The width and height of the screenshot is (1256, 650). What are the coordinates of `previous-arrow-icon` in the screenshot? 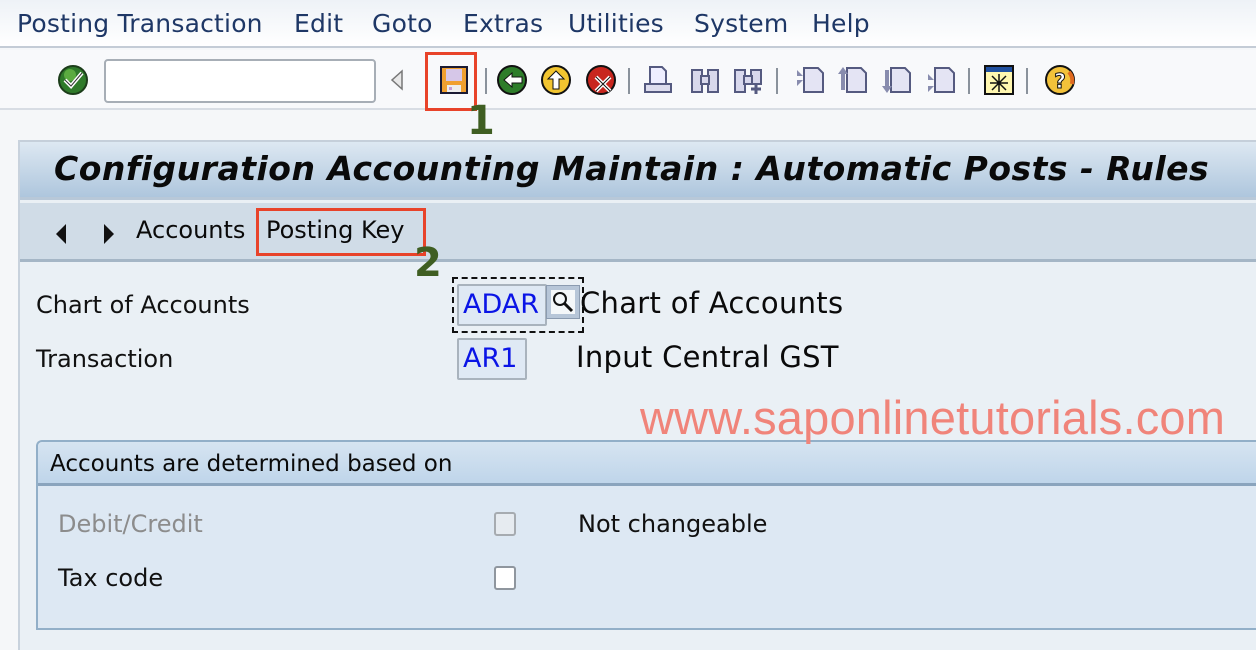 It's located at (61, 236).